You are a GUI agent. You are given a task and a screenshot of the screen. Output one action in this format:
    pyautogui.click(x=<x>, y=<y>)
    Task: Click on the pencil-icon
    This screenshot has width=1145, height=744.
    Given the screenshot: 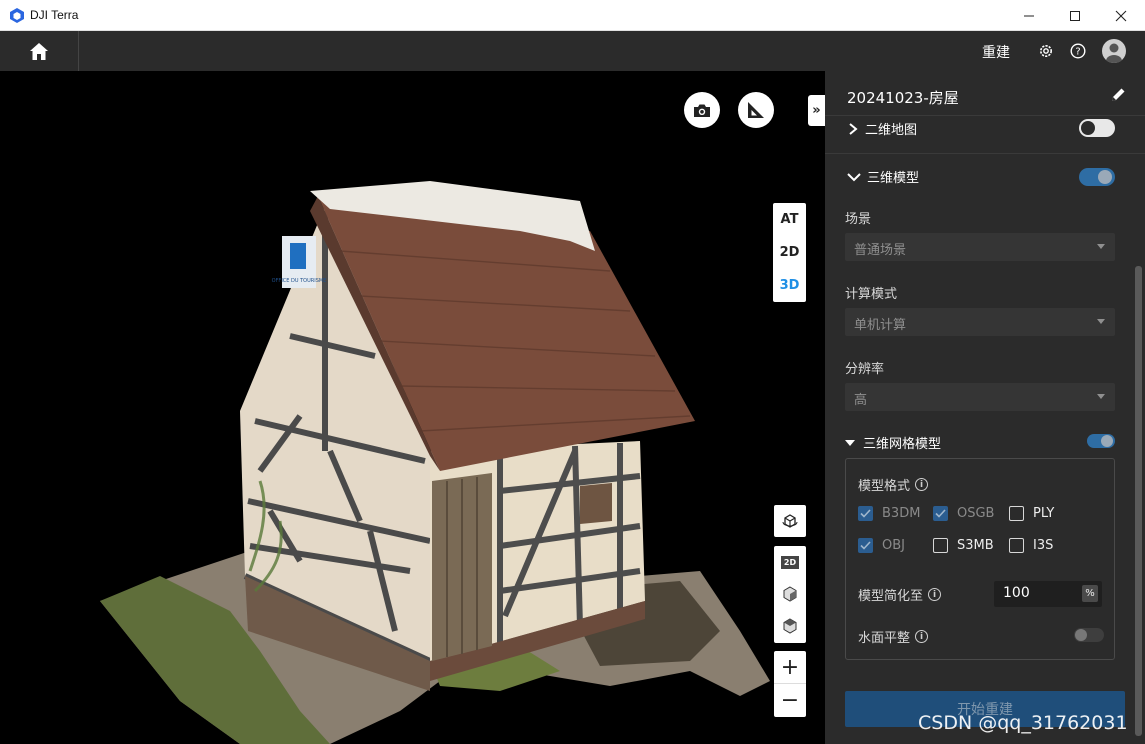 What is the action you would take?
    pyautogui.click(x=1118, y=95)
    